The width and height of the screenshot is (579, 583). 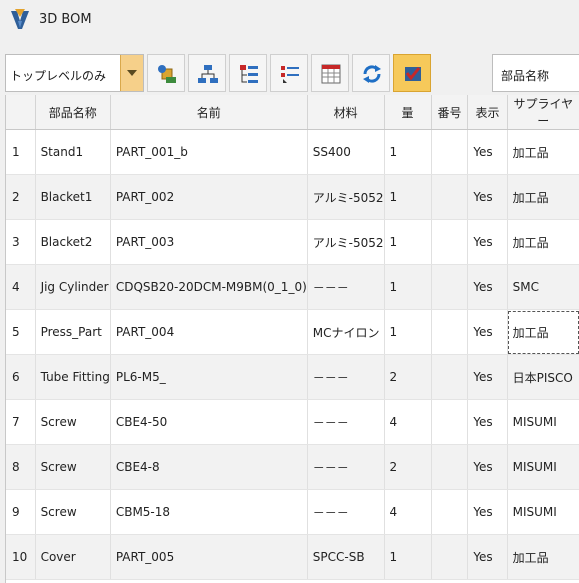 I want to click on table-cell: Cover, so click(x=73, y=557).